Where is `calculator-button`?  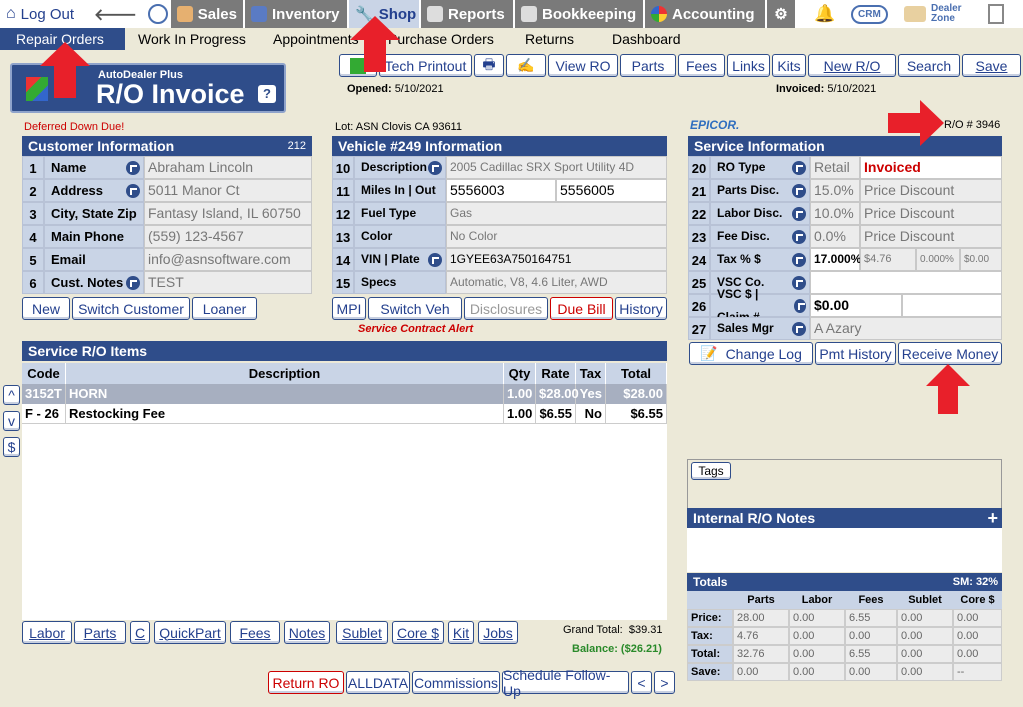
calculator-button is located at coordinates (996, 14).